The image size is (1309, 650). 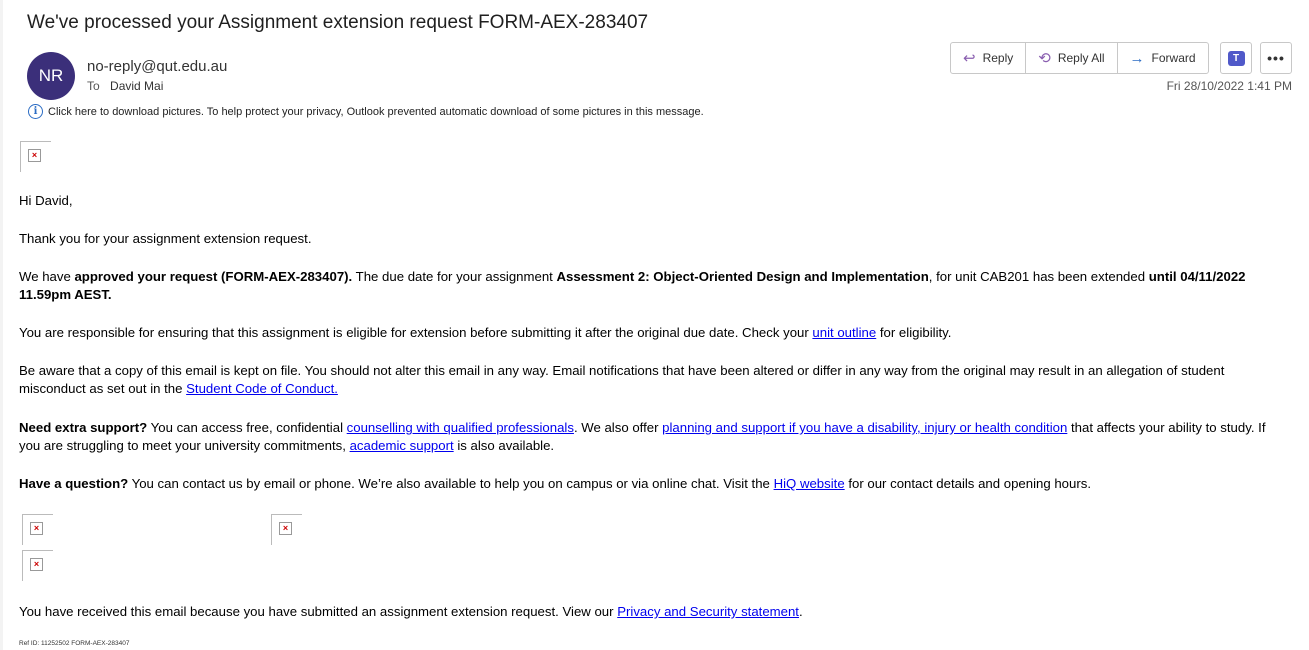 I want to click on privacy-statement-link: Privacy and Security statement, so click(x=708, y=611).